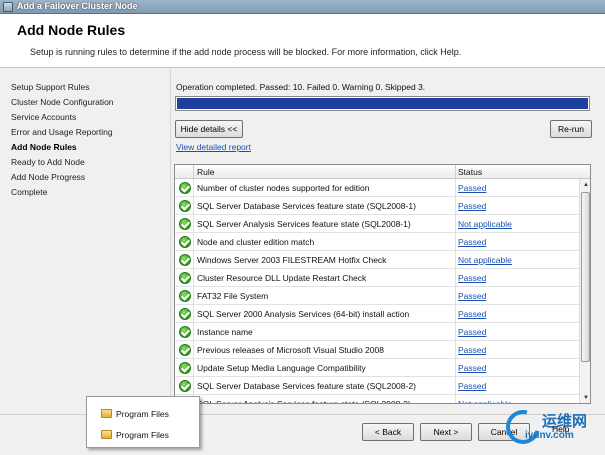 This screenshot has width=605, height=455. What do you see at coordinates (193, 172) in the screenshot?
I see `header-separator` at bounding box center [193, 172].